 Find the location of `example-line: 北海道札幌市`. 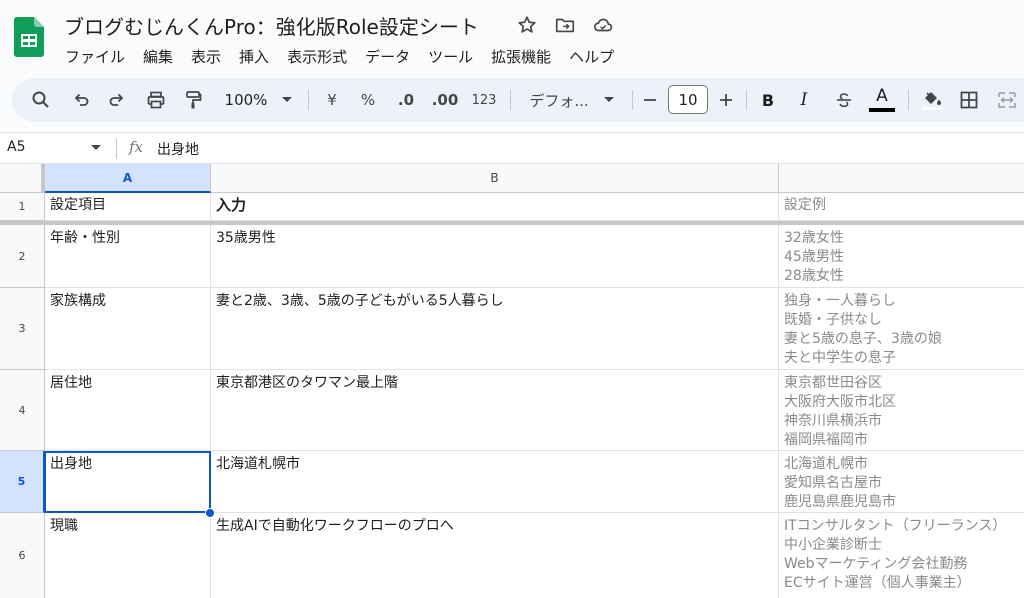

example-line: 北海道札幌市 is located at coordinates (826, 464).